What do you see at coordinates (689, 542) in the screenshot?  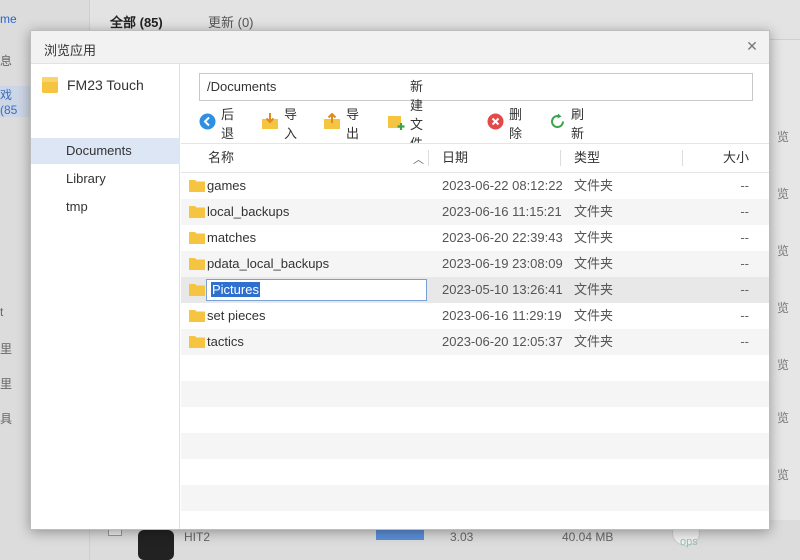 I see `watermark-text: ops` at bounding box center [689, 542].